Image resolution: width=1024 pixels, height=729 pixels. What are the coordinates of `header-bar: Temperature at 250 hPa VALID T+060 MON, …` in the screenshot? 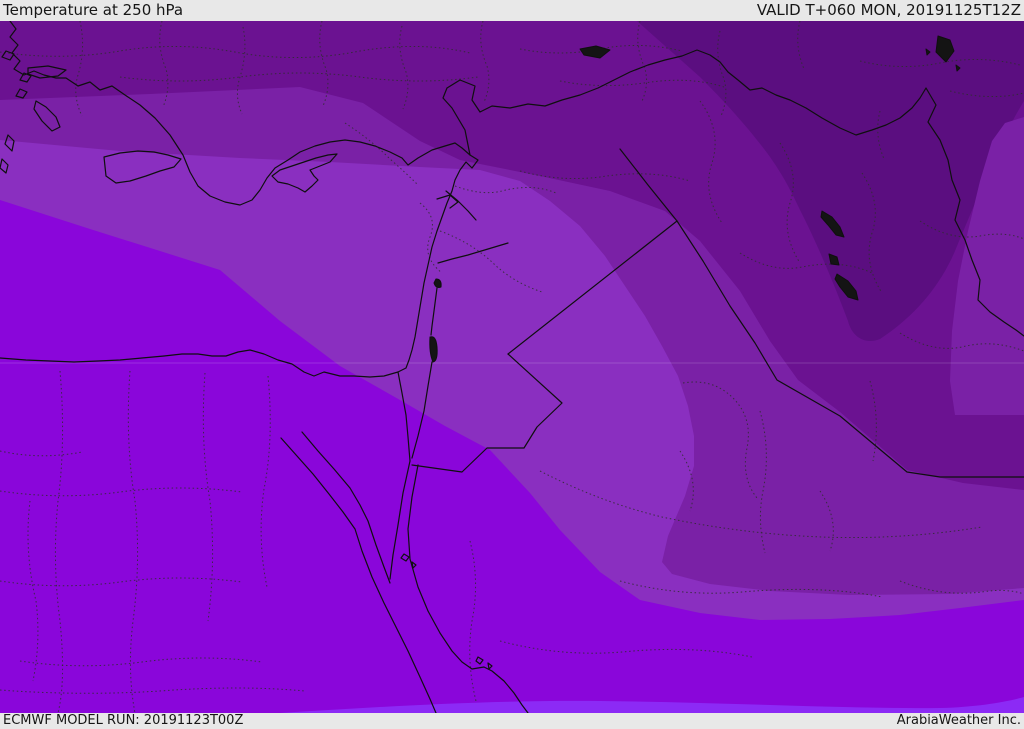 It's located at (512, 10).